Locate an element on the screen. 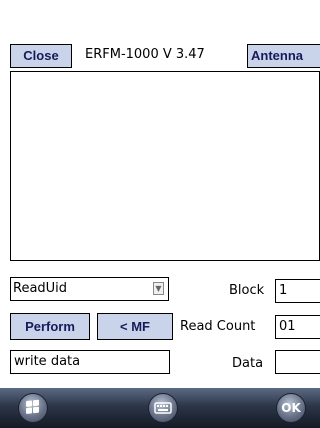 This screenshot has width=320, height=428. keyboard-button is located at coordinates (163, 408).